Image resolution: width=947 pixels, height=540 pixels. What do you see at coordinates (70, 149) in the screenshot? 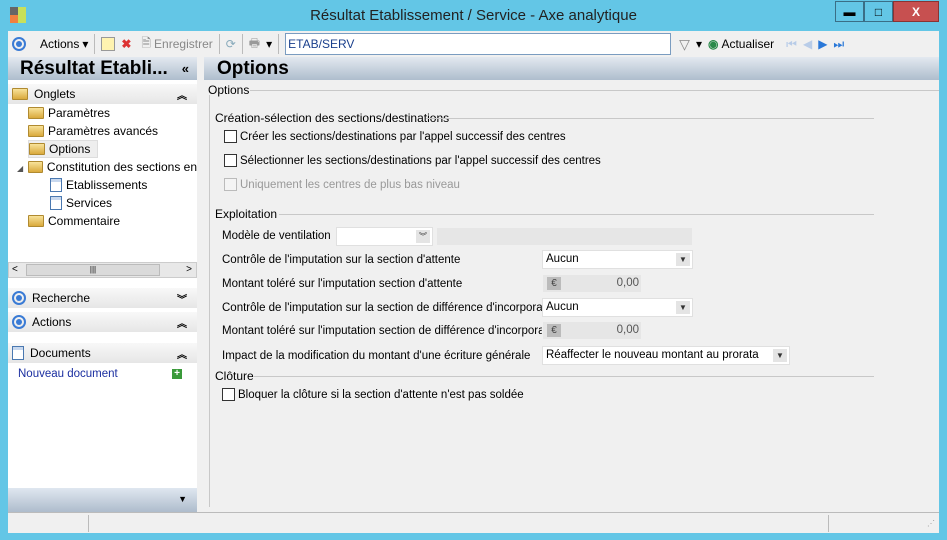
I see `tree-label: Options` at bounding box center [70, 149].